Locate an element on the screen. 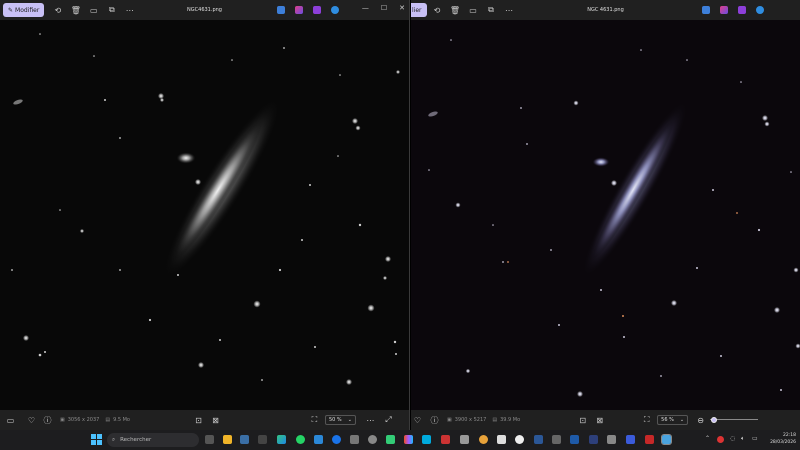 This screenshot has width=800, height=450. network-icon: ◌ is located at coordinates (732, 438).